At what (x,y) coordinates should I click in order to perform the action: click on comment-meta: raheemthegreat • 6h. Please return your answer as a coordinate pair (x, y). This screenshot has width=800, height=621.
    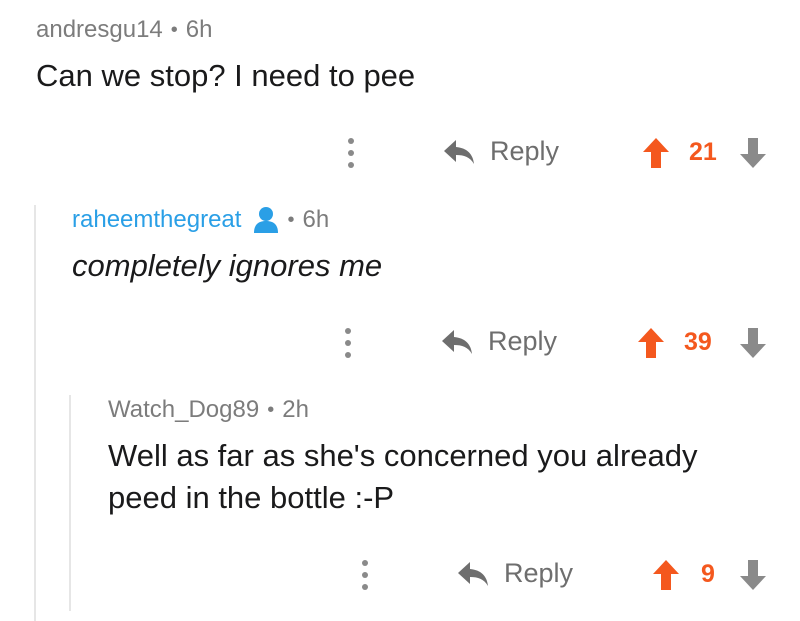
    Looking at the image, I should click on (200, 220).